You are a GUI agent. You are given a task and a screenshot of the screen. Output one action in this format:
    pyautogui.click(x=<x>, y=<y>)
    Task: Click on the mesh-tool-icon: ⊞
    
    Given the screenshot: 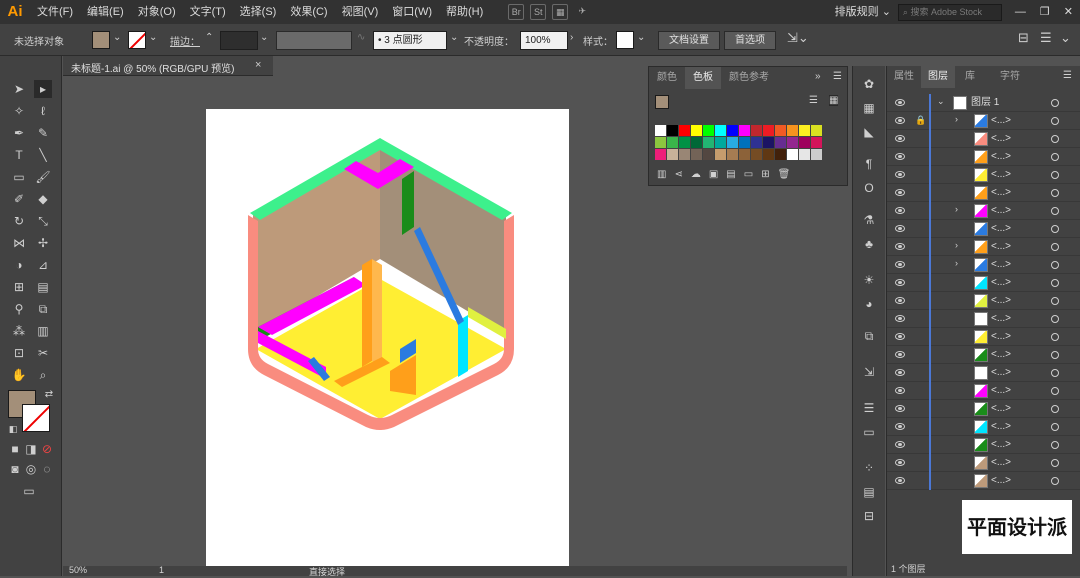 What is the action you would take?
    pyautogui.click(x=19, y=287)
    